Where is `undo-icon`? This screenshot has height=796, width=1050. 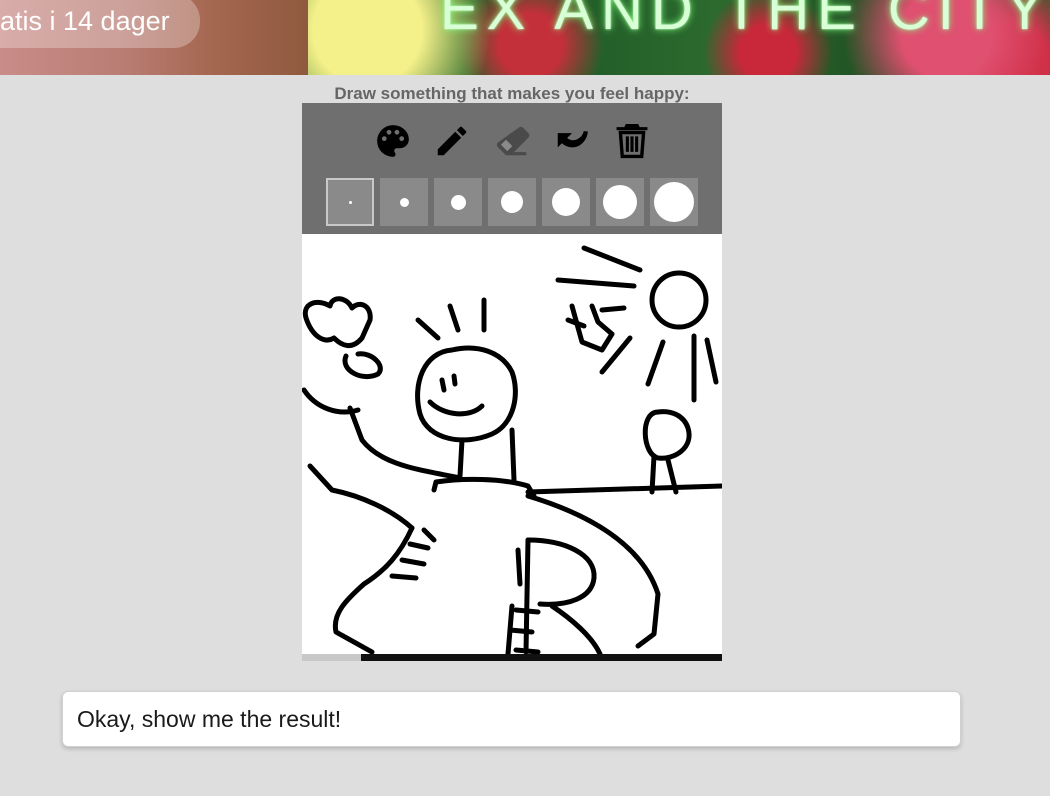 undo-icon is located at coordinates (572, 141).